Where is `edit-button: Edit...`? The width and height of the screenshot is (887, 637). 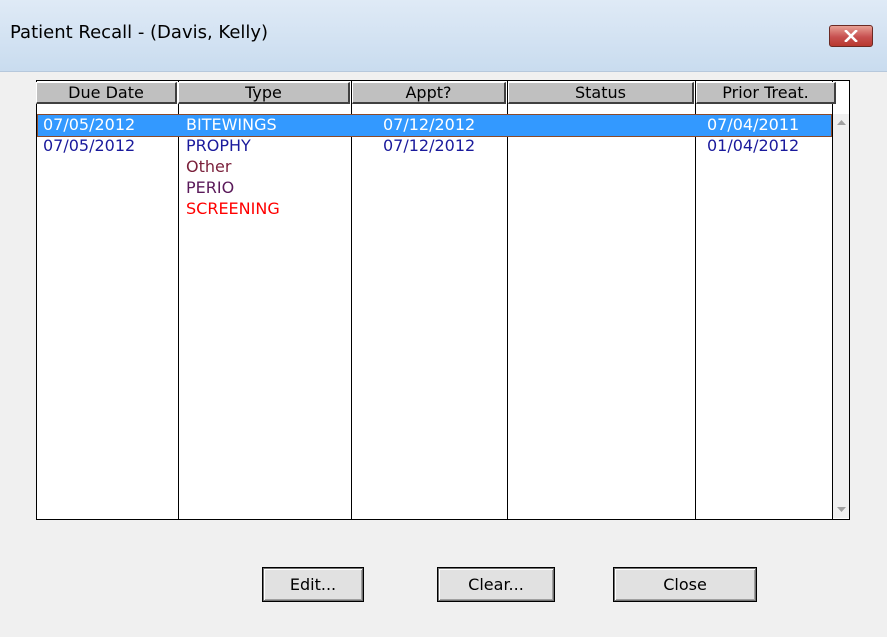 edit-button: Edit... is located at coordinates (313, 584).